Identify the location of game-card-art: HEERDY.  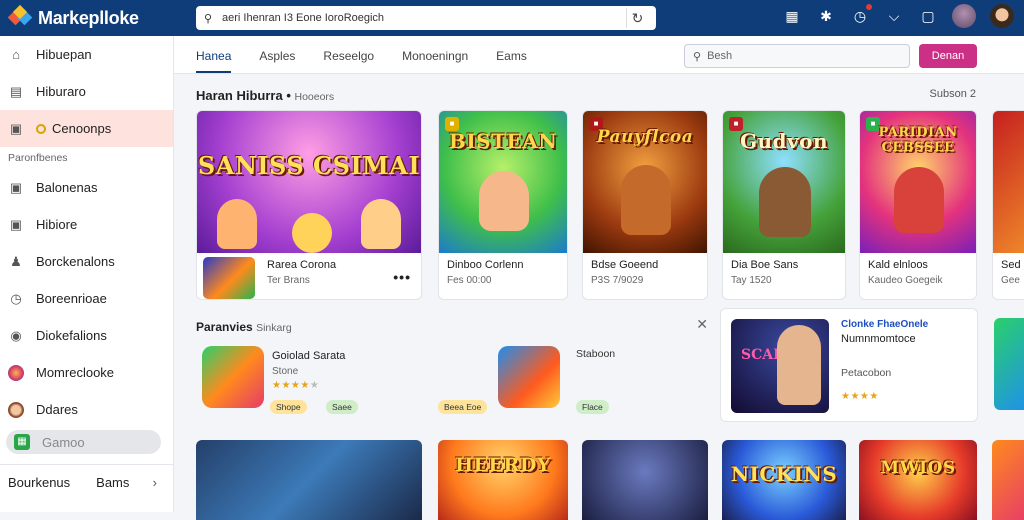
(503, 480).